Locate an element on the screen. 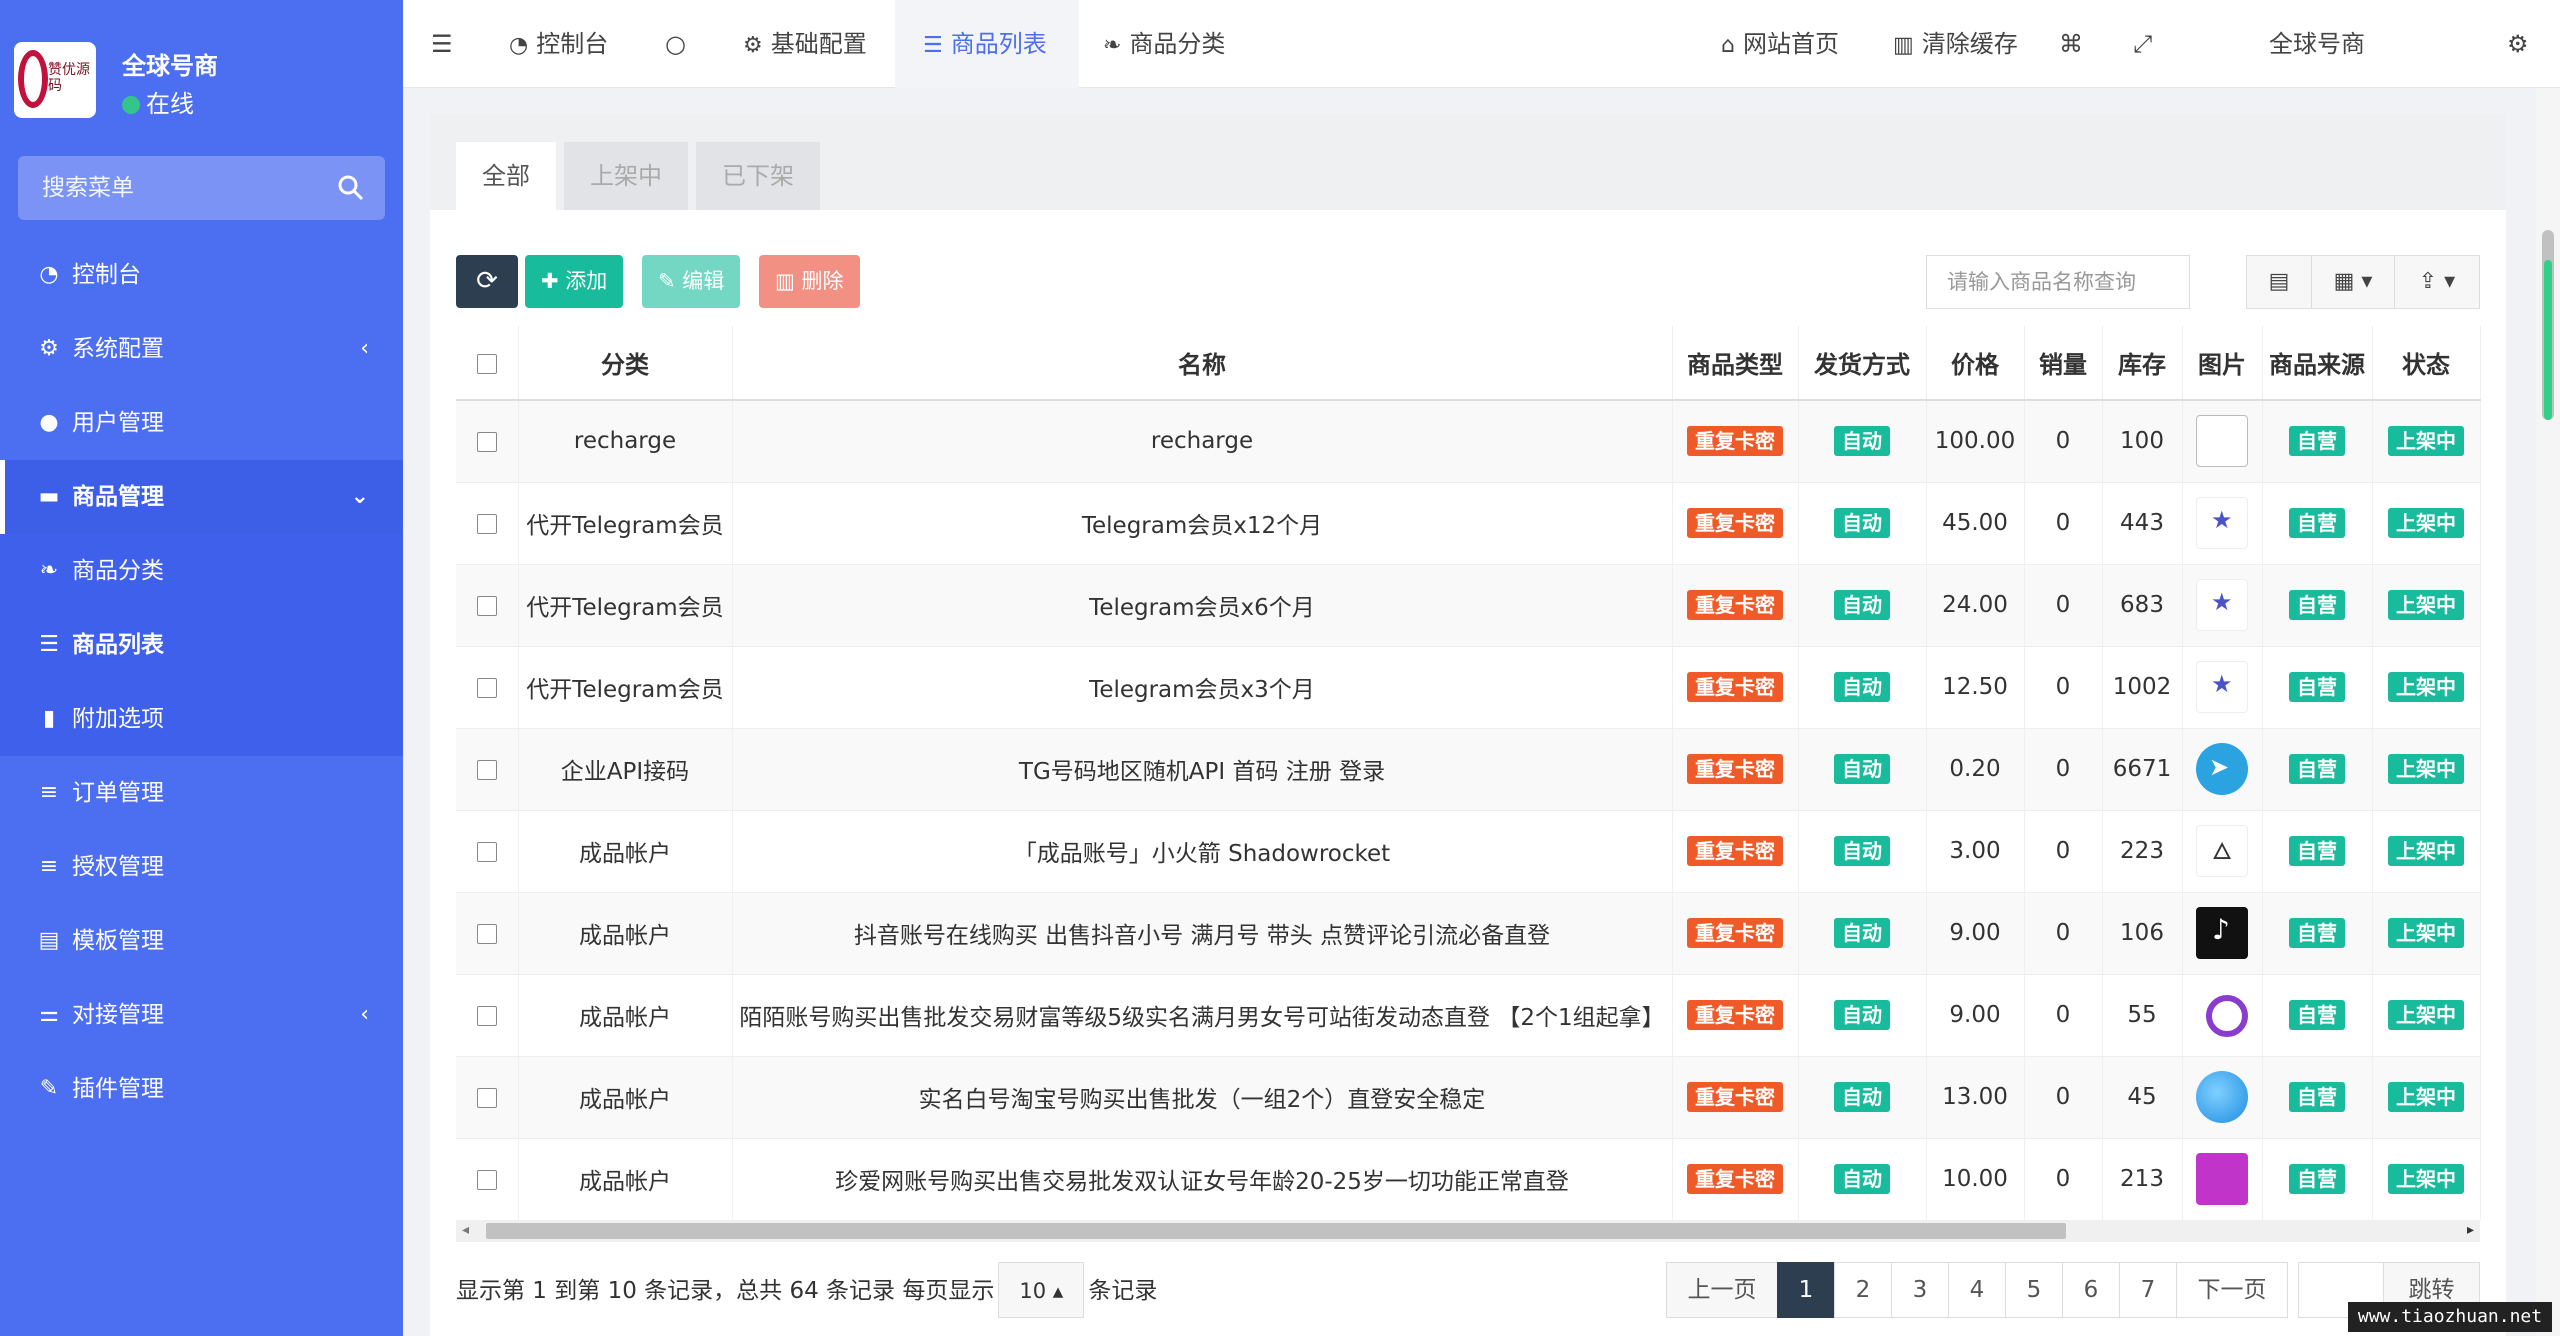 Image resolution: width=2560 pixels, height=1336 pixels. tab-all: 全部 is located at coordinates (506, 176).